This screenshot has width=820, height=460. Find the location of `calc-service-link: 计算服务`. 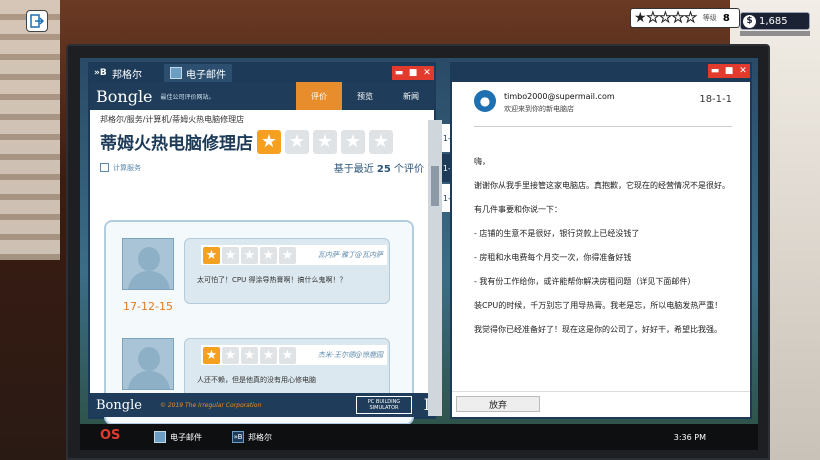

calc-service-link: 计算服务 is located at coordinates (120, 168).